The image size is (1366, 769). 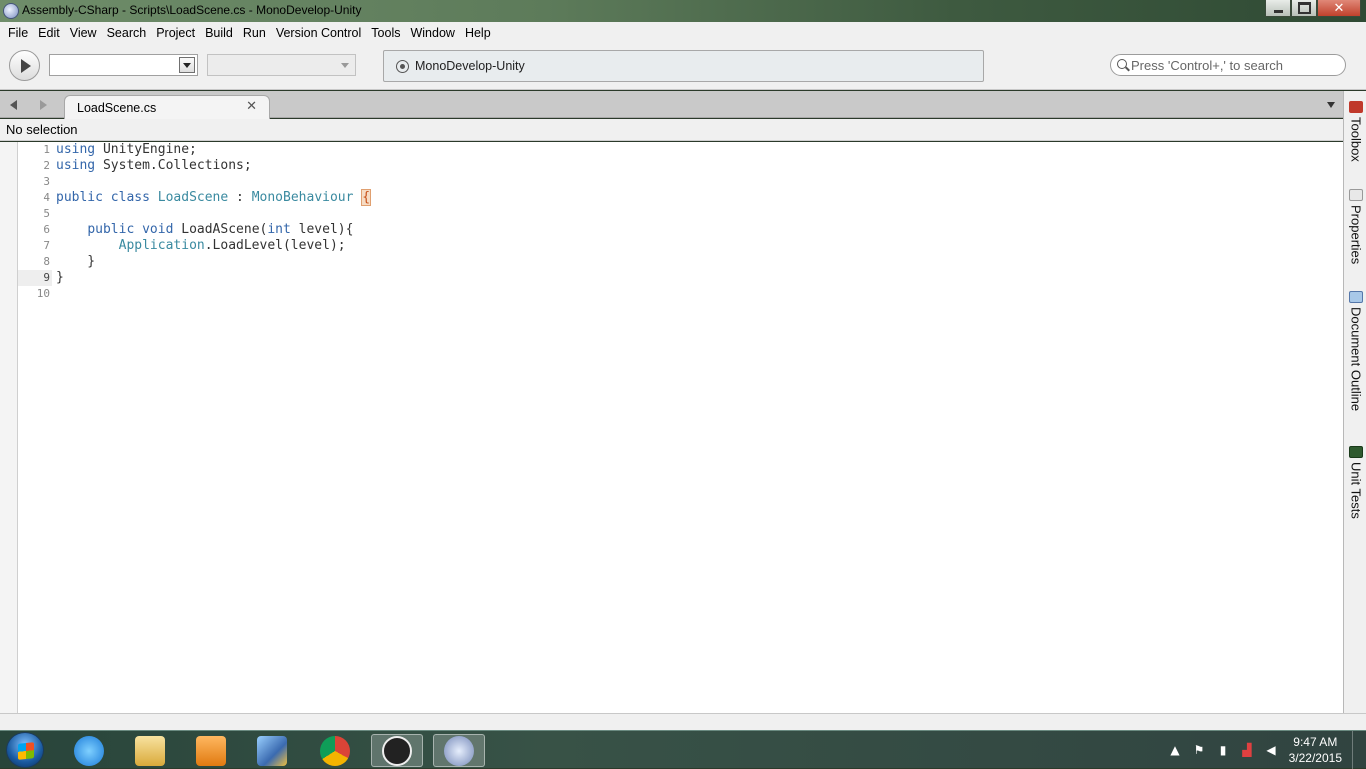 What do you see at coordinates (1315, 742) in the screenshot?
I see `clock-time: 9:47 AM` at bounding box center [1315, 742].